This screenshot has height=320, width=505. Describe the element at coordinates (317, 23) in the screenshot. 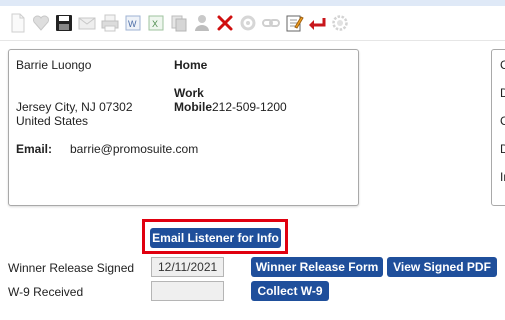

I see `return-icon` at that location.